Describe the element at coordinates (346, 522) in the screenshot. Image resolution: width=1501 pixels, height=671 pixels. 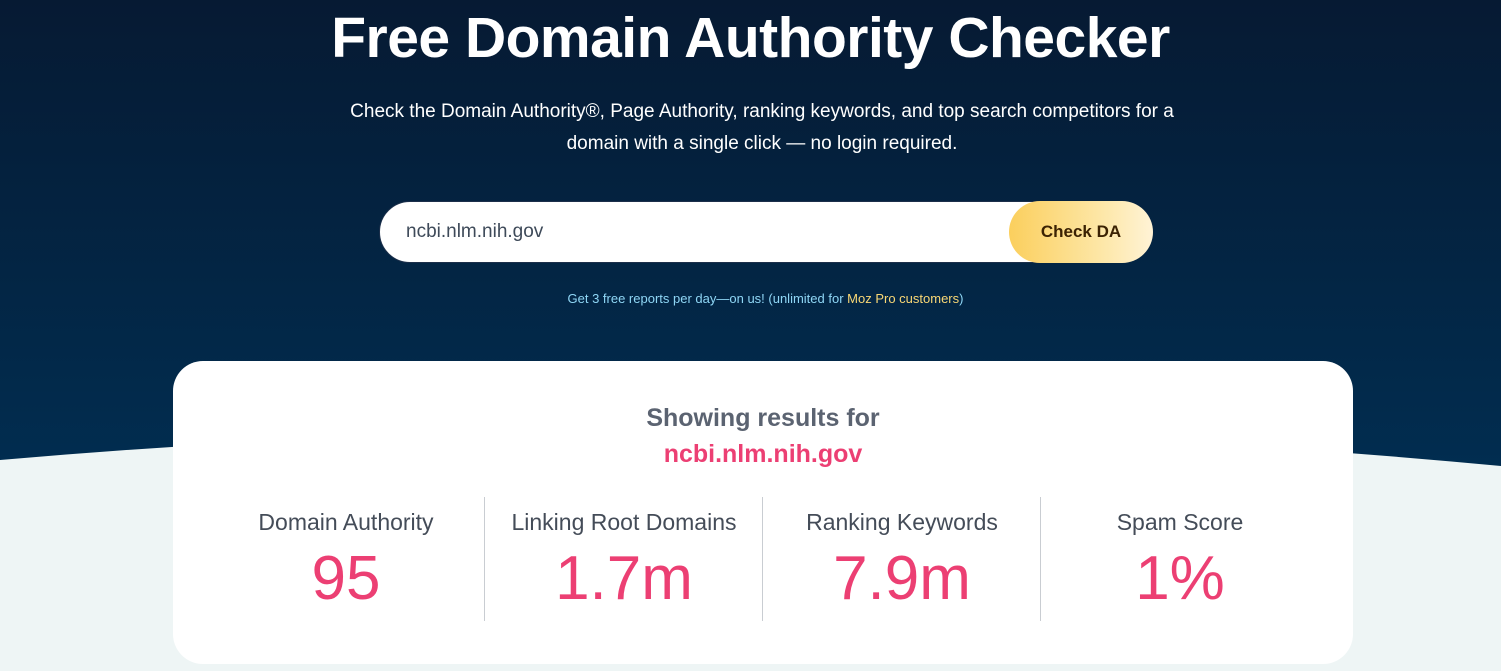
I see `metric-label: Domain Authority` at that location.